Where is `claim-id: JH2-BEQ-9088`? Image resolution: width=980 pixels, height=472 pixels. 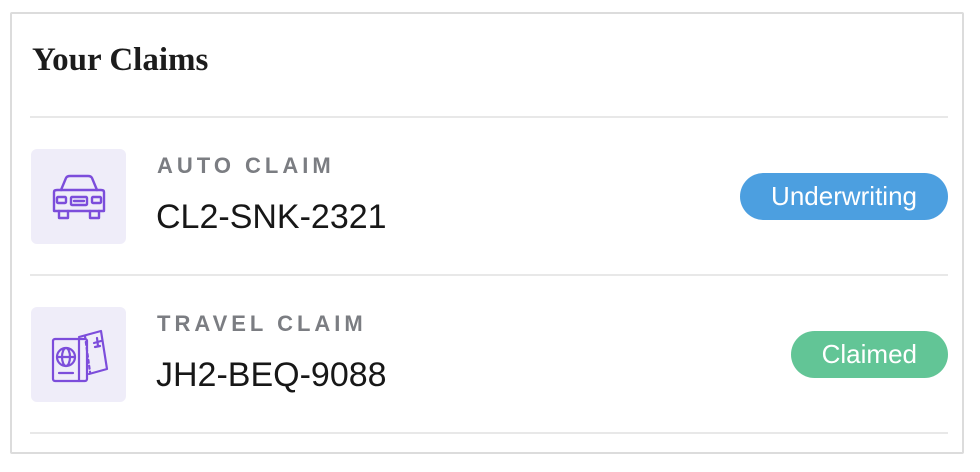 claim-id: JH2-BEQ-9088 is located at coordinates (271, 375).